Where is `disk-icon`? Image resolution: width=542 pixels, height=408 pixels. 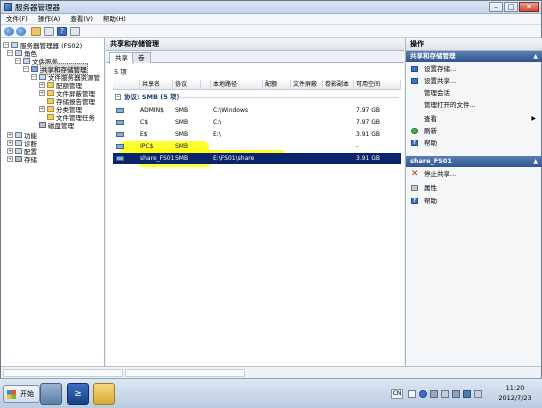
disk-icon is located at coordinates (42, 125).